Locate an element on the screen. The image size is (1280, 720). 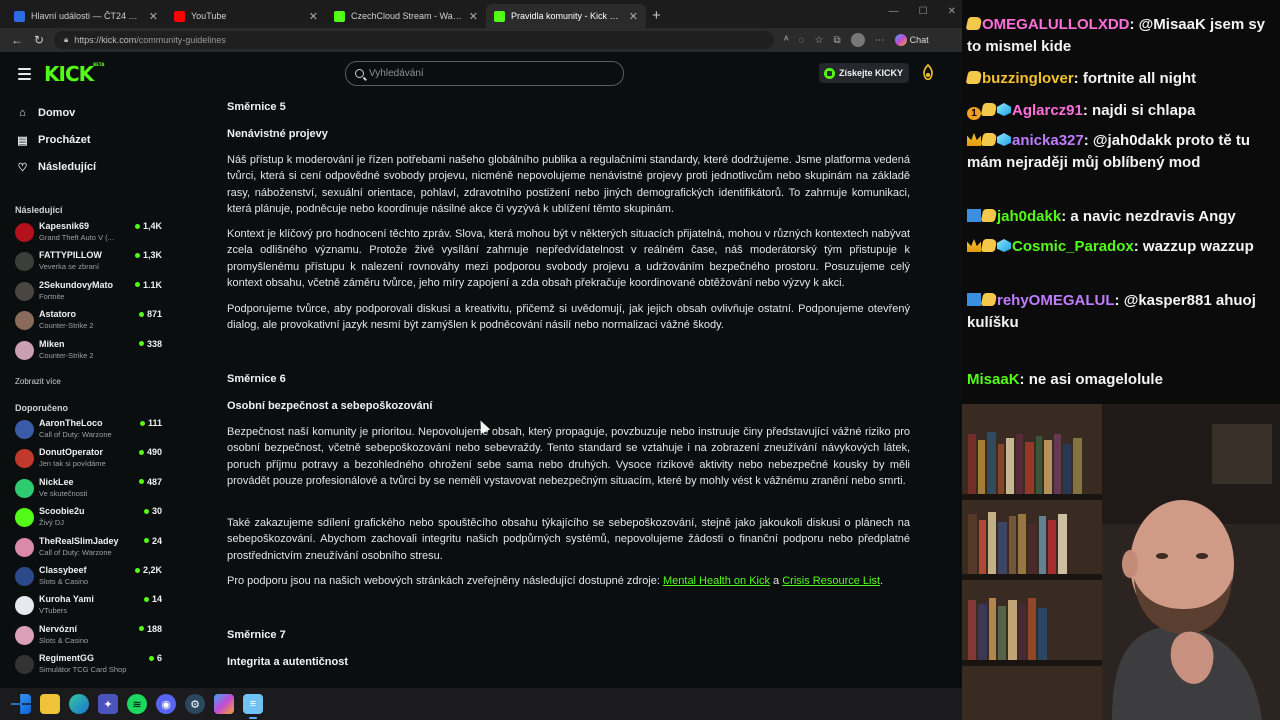
channel-row: DonutOperator Jen tak si povídáme 490 is located at coordinates (90, 459).